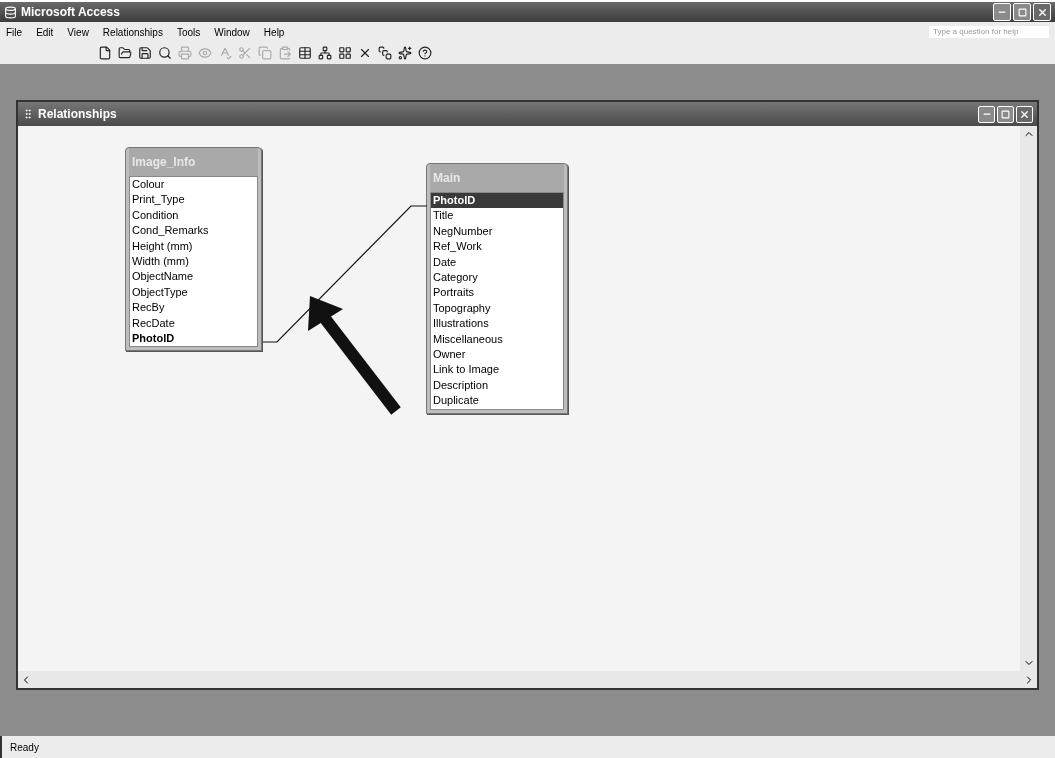  What do you see at coordinates (497, 262) in the screenshot?
I see `field-item: Date` at bounding box center [497, 262].